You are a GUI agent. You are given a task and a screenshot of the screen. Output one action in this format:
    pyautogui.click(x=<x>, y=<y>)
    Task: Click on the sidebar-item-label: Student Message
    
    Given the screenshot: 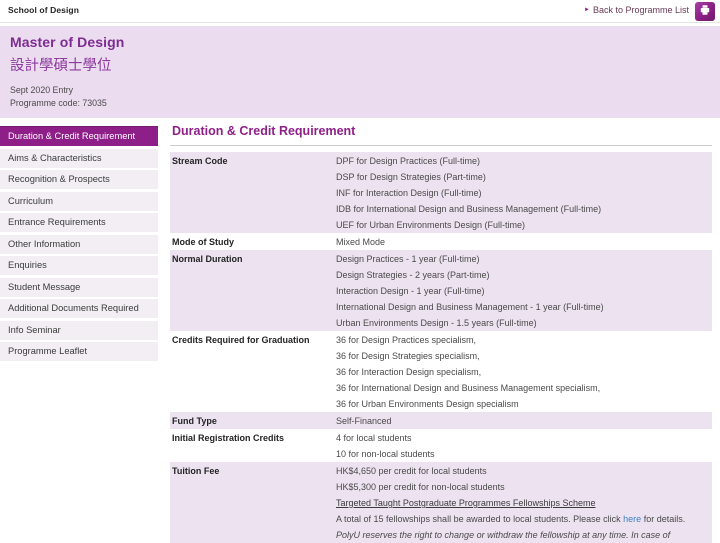 What is the action you would take?
    pyautogui.click(x=44, y=286)
    